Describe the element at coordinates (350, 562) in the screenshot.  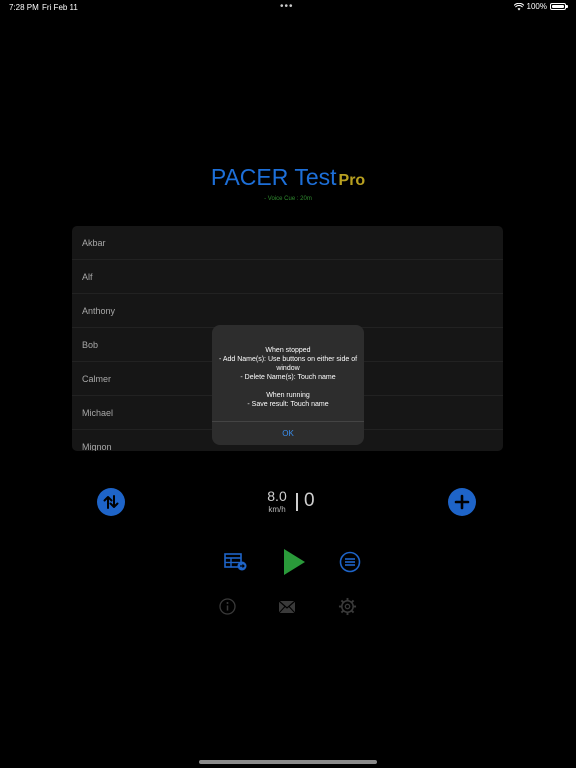
I see `menu-list-icon` at that location.